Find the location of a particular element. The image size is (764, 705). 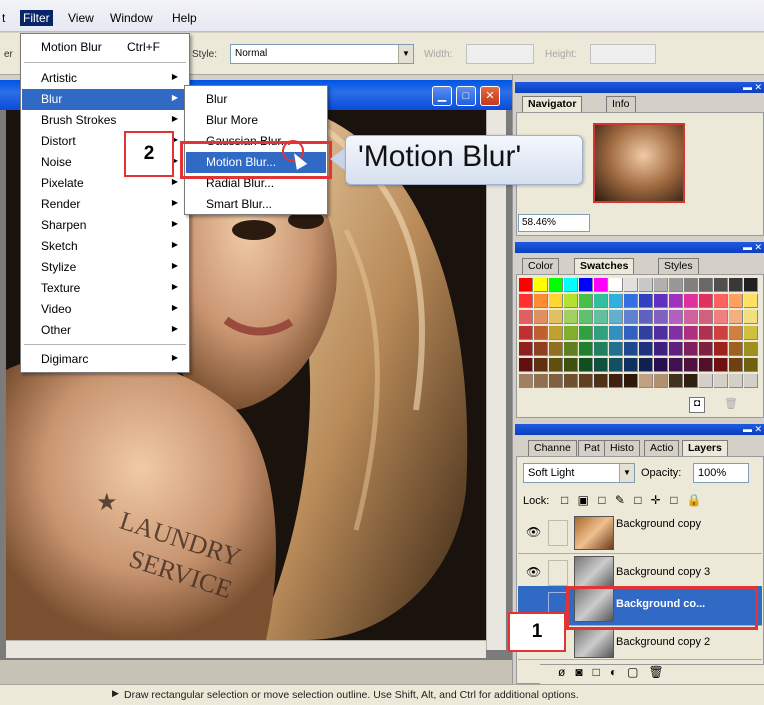

menu-item-other: Other ▶ is located at coordinates (105, 330).